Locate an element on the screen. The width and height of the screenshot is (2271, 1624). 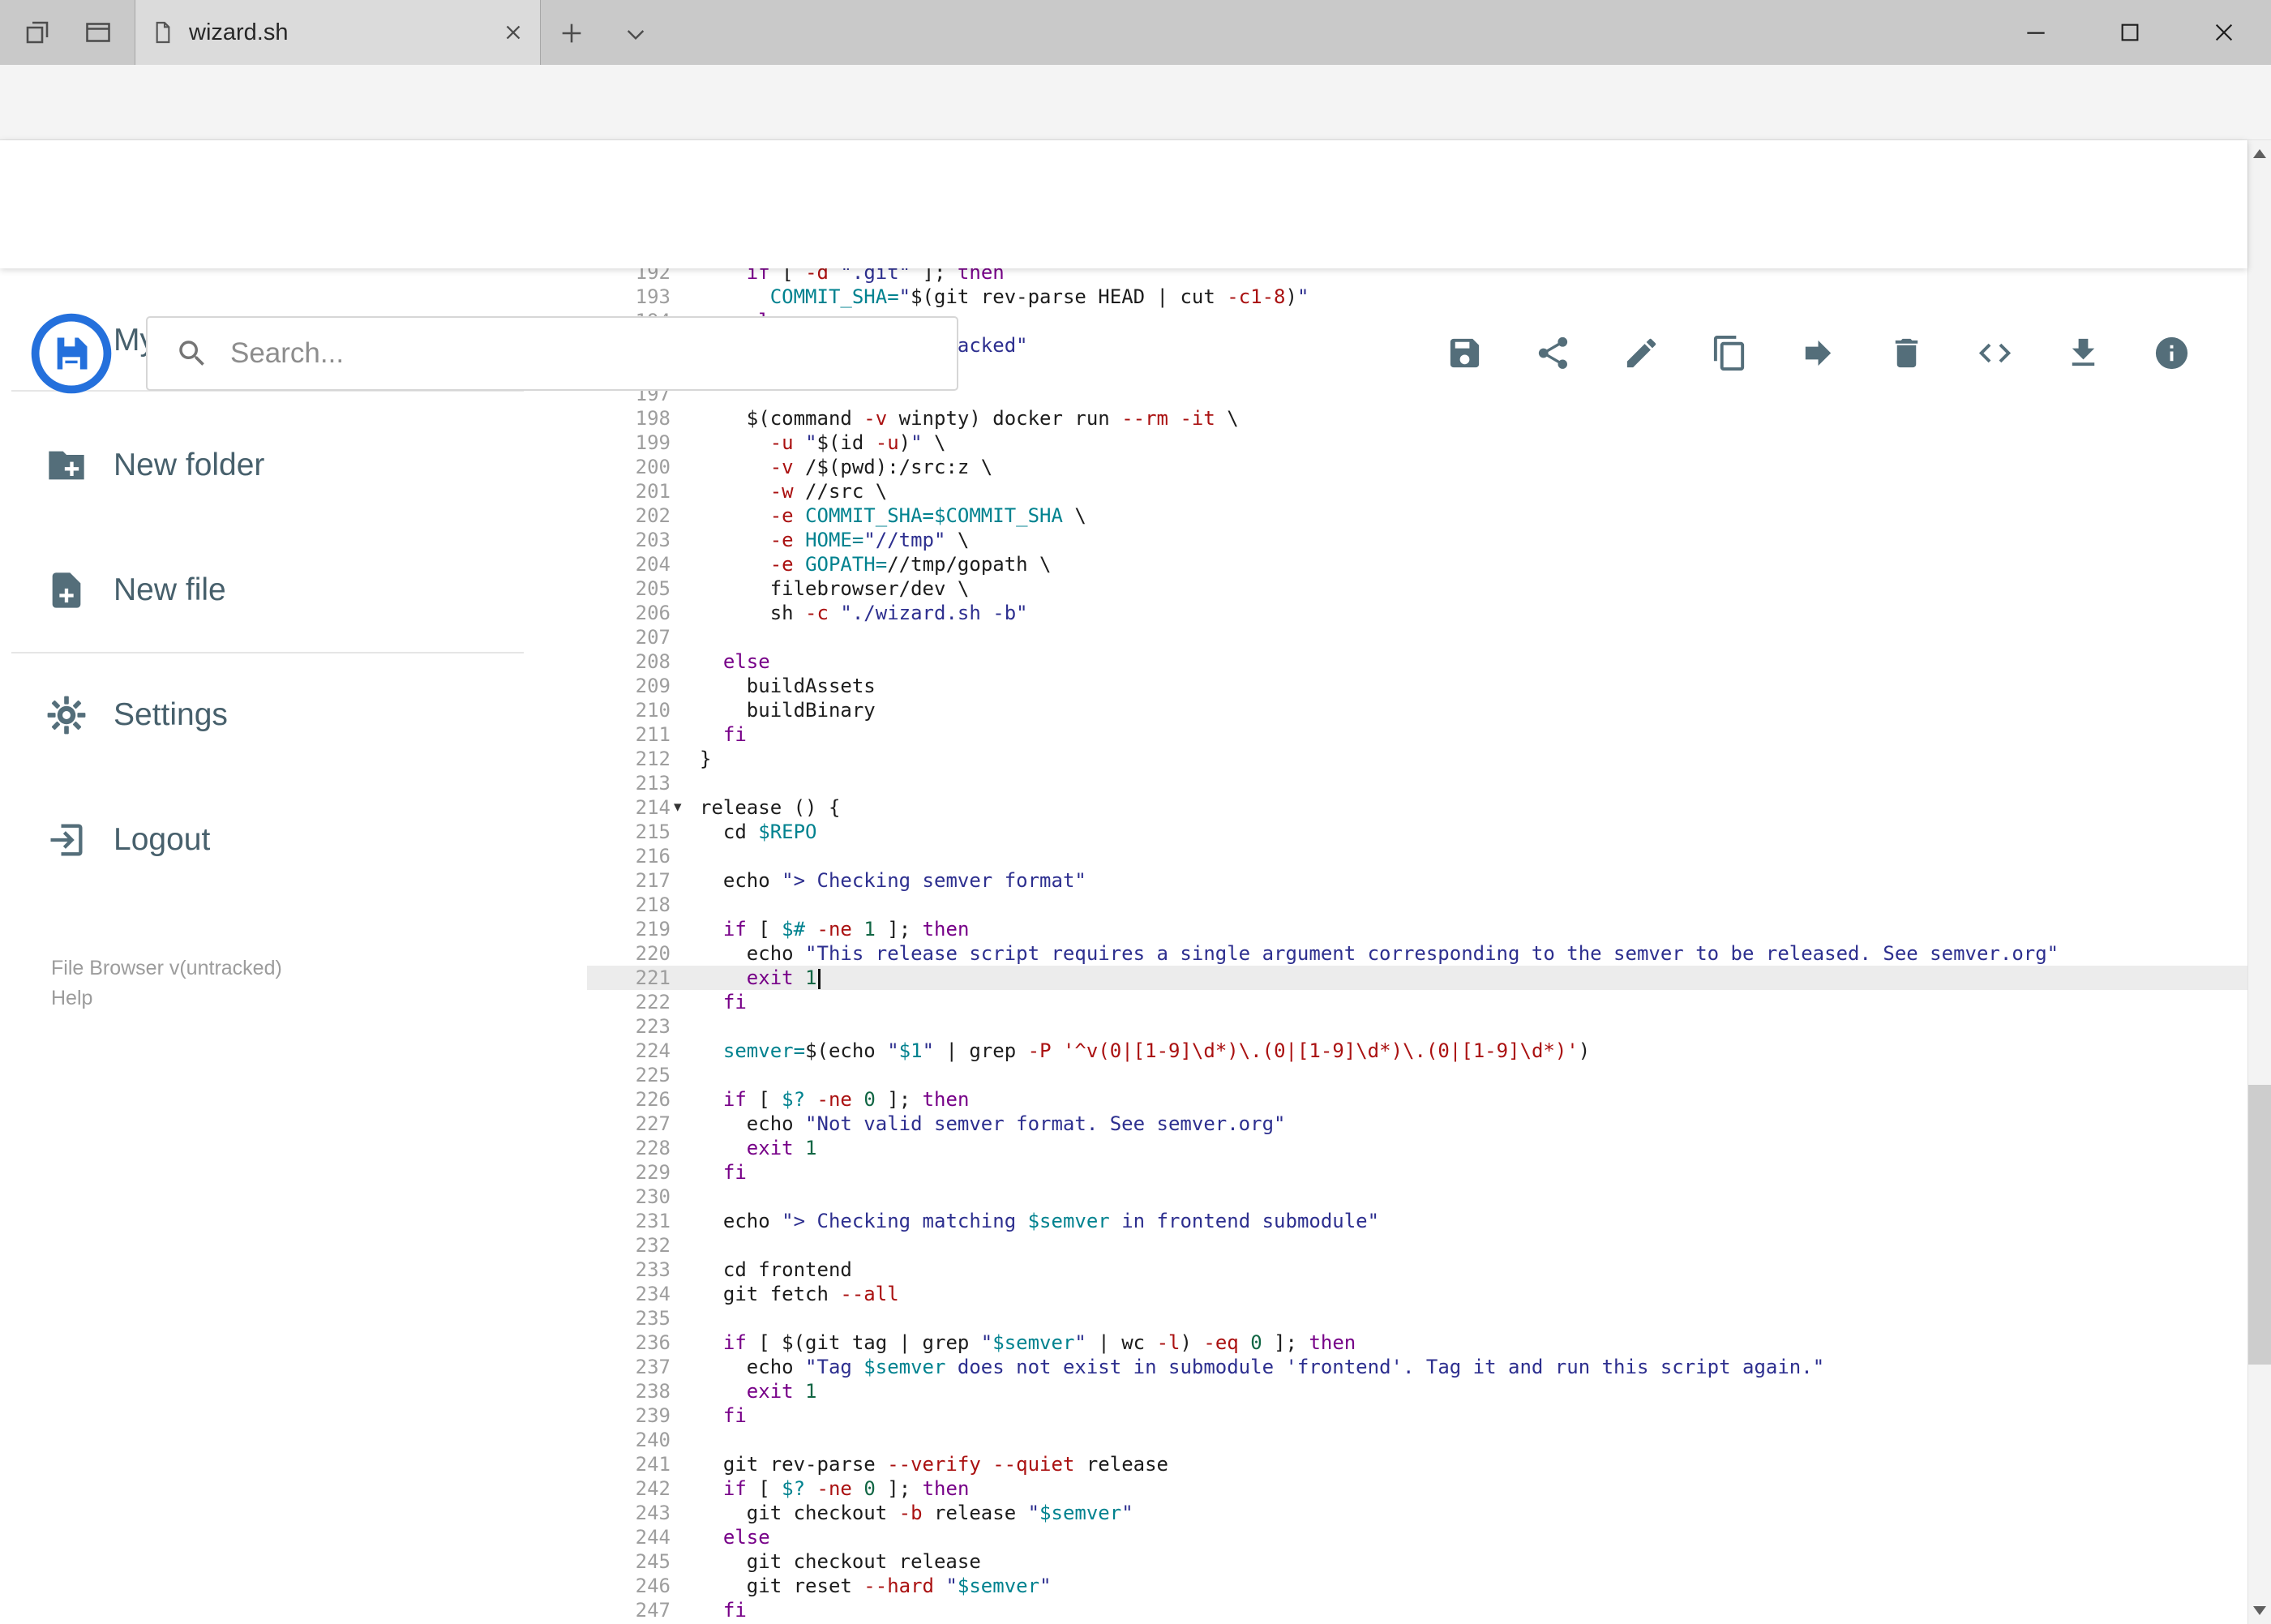
edit-button is located at coordinates (1641, 353).